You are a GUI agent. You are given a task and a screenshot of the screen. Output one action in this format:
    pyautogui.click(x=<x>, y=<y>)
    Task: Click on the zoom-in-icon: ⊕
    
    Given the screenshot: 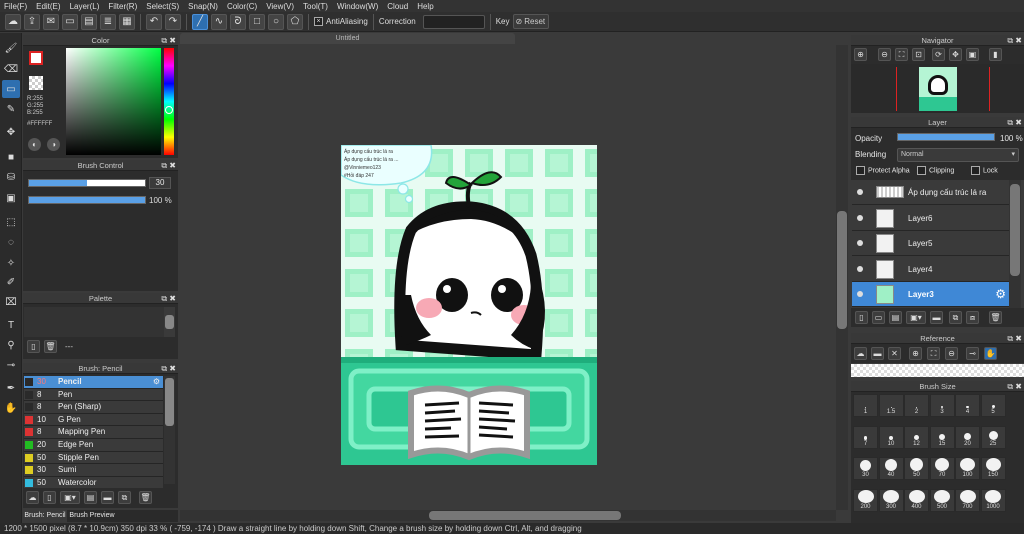 What is the action you would take?
    pyautogui.click(x=860, y=54)
    